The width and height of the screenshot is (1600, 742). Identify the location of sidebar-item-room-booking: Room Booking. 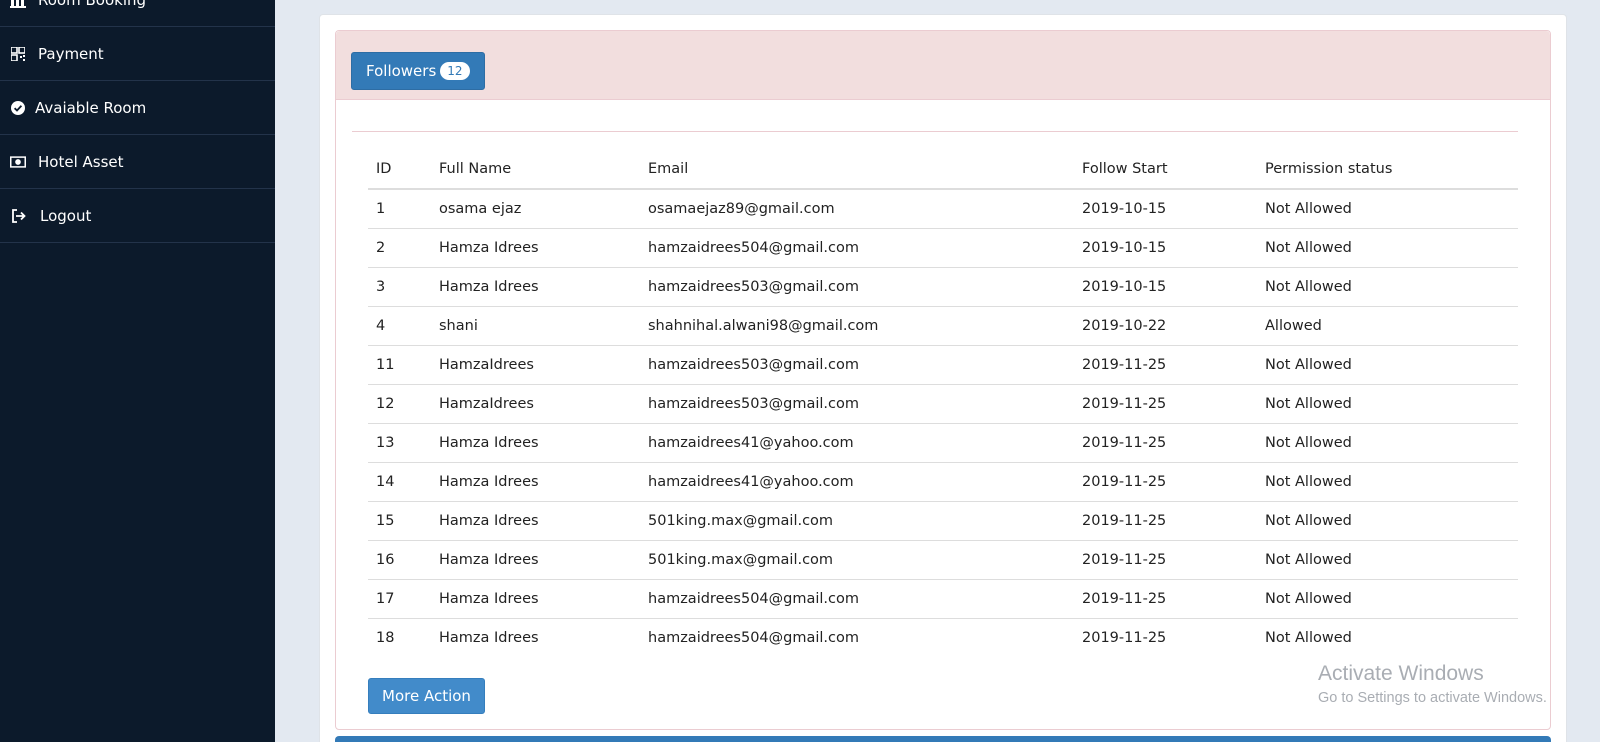
(137, 13).